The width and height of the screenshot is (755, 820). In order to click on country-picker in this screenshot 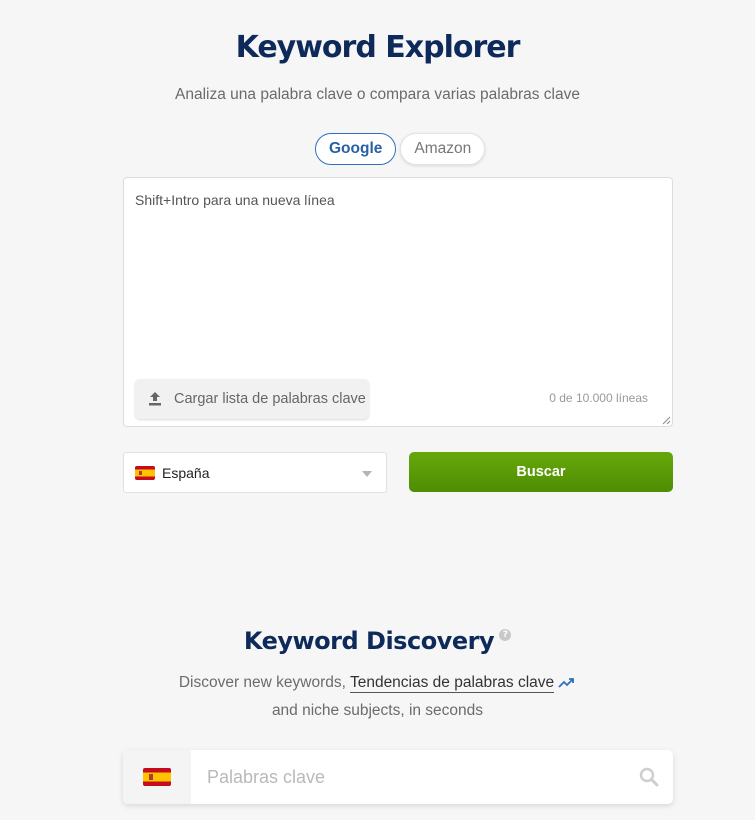, I will do `click(157, 777)`.